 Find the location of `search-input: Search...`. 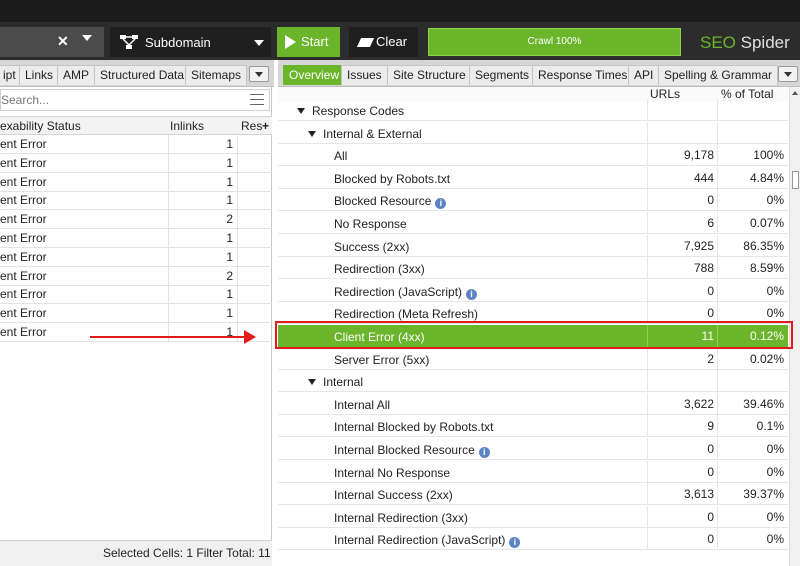

search-input: Search... is located at coordinates (135, 100).